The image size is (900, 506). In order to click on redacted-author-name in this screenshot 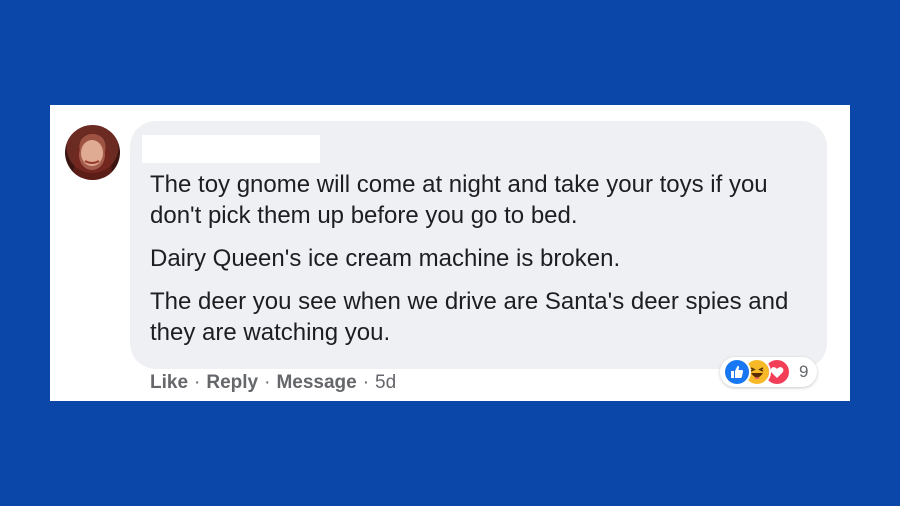, I will do `click(231, 149)`.